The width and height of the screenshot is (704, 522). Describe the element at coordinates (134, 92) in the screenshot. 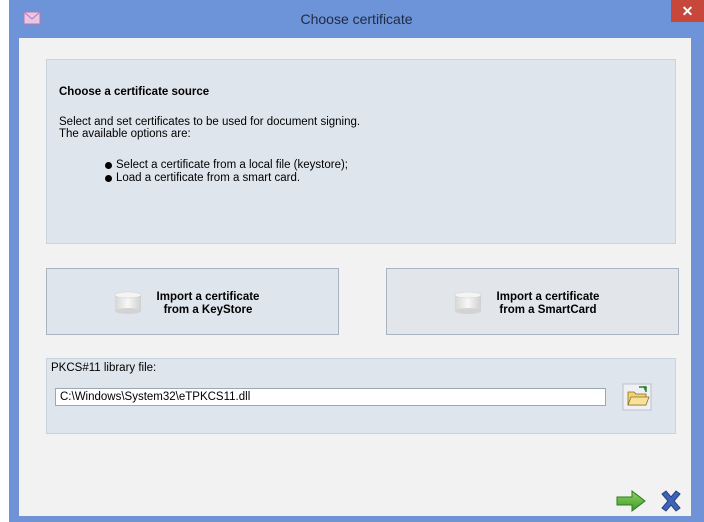

I see `info-title: Choose a certificate source` at that location.